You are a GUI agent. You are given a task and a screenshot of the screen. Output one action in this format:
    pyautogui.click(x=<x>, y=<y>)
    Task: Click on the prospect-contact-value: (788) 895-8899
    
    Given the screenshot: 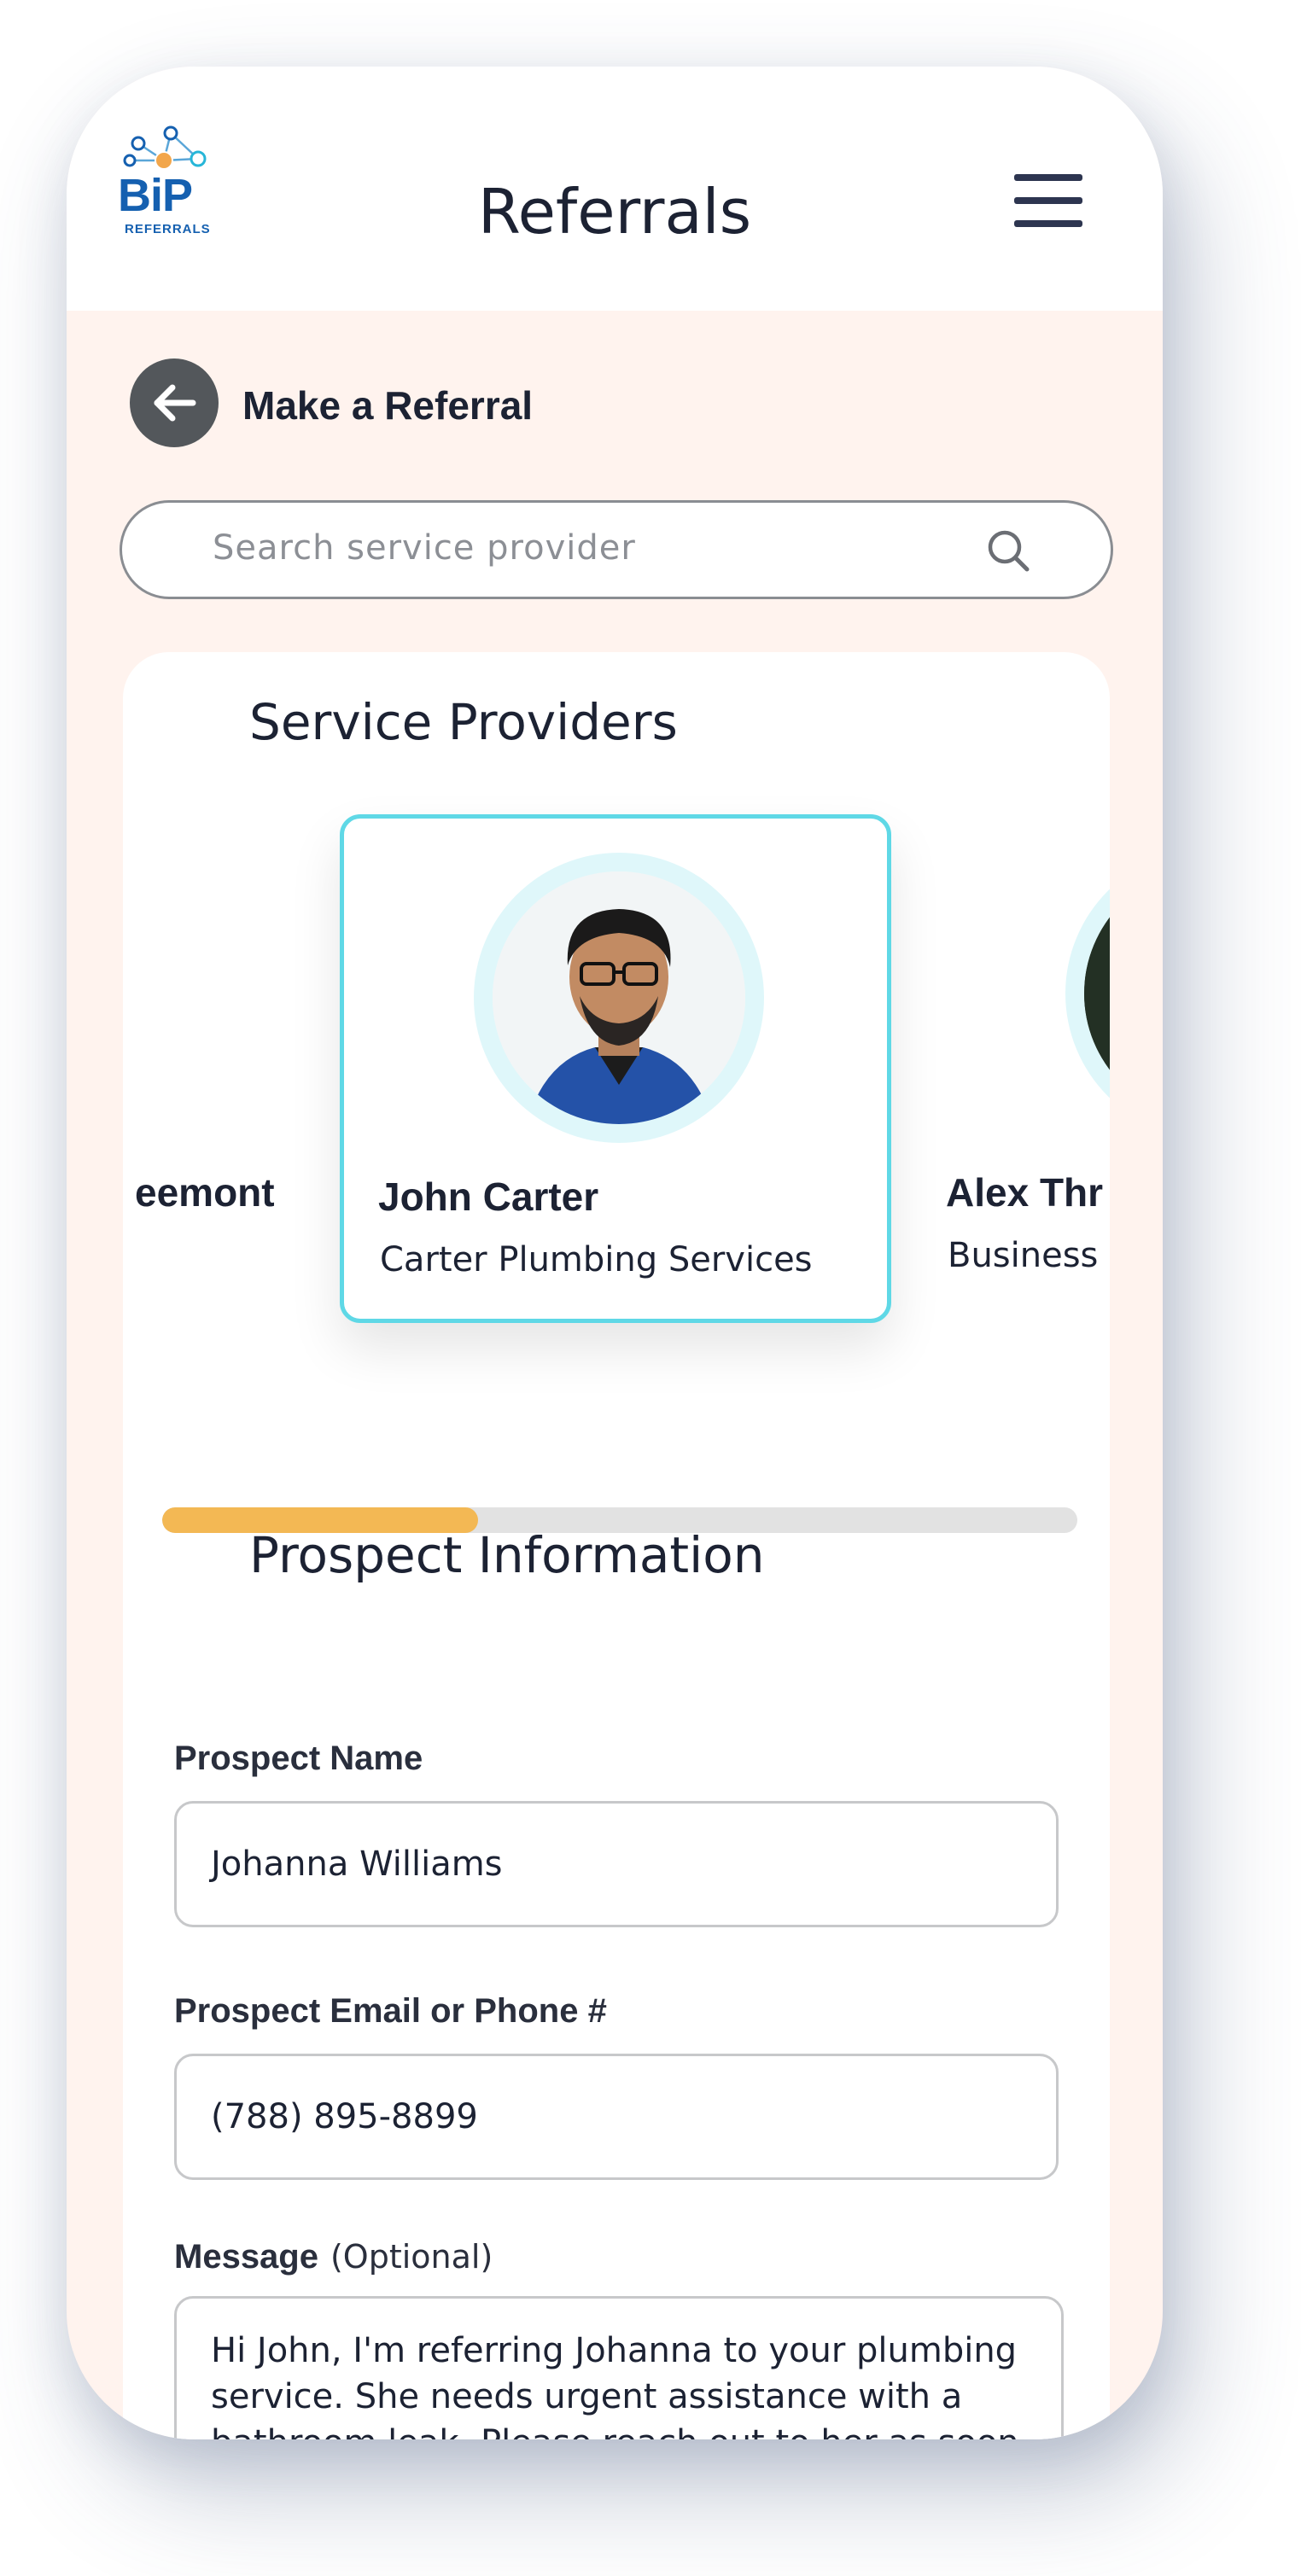 What is the action you would take?
    pyautogui.click(x=344, y=2116)
    